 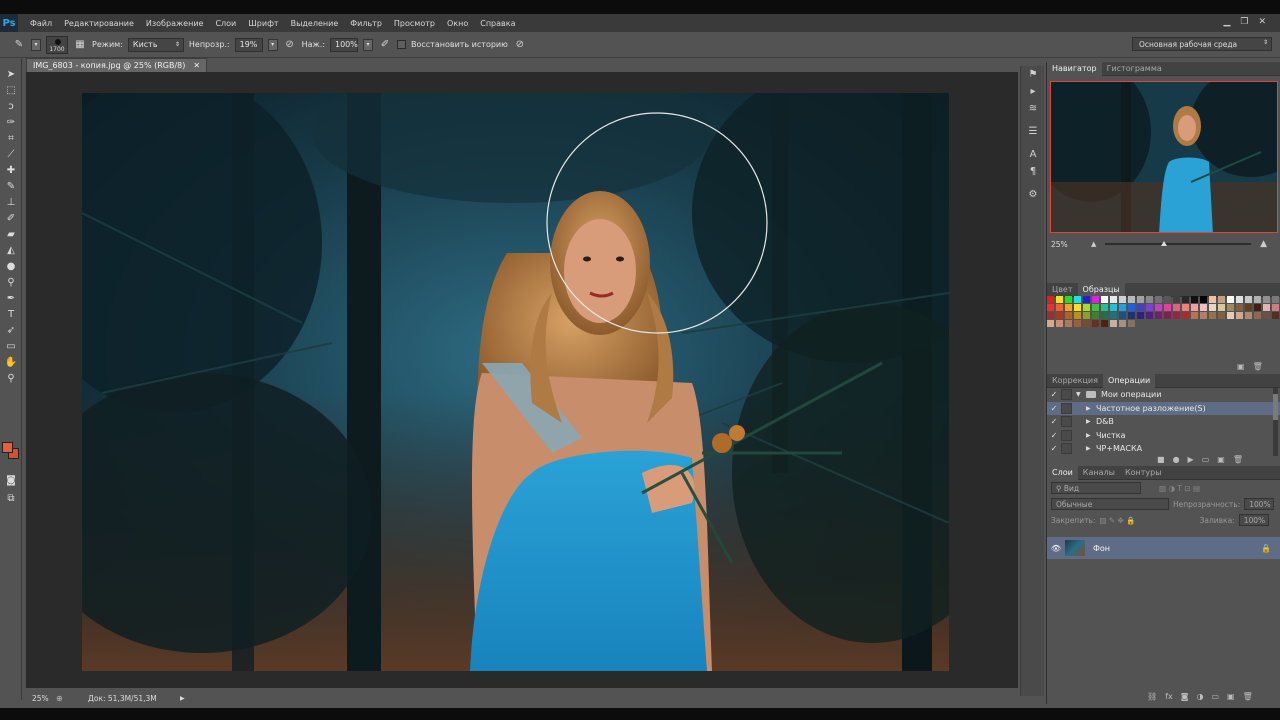 I want to click on path-selection-tool-icon: ➶, so click(x=11, y=330).